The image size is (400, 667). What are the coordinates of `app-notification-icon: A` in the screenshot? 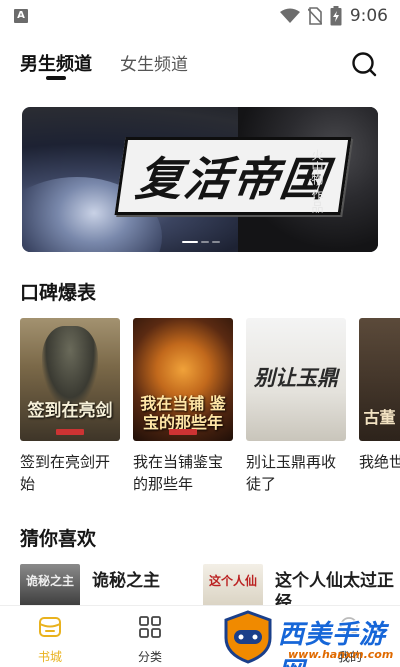 It's located at (21, 16).